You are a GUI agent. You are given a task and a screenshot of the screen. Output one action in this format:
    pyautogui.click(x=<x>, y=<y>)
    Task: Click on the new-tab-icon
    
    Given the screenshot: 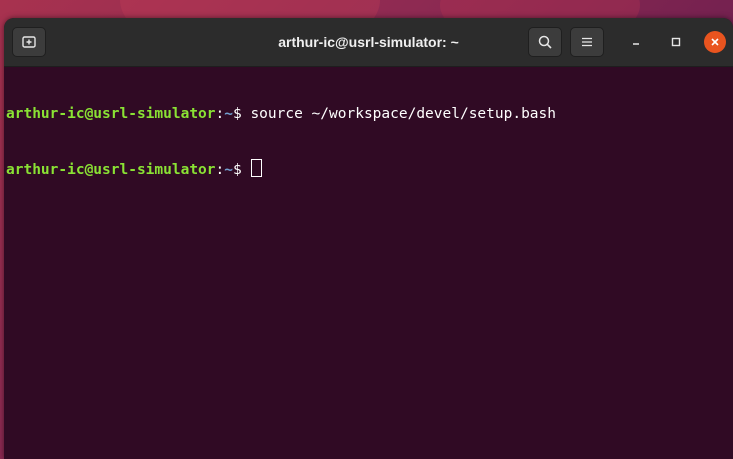 What is the action you would take?
    pyautogui.click(x=29, y=42)
    